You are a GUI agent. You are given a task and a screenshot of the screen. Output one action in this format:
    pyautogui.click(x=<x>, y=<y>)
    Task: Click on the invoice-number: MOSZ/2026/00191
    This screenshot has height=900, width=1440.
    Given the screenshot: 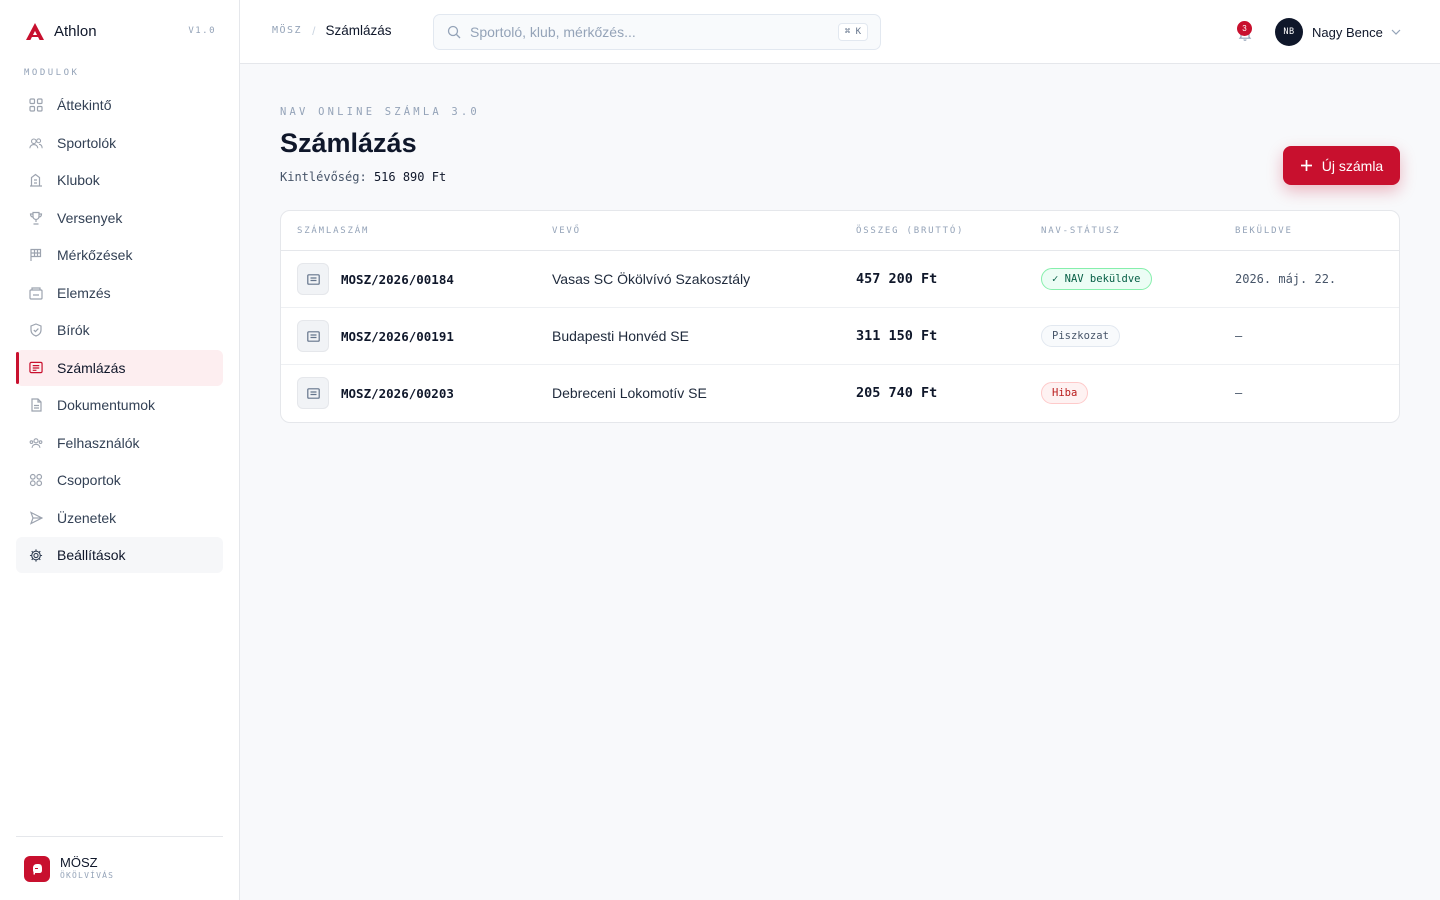 What is the action you would take?
    pyautogui.click(x=397, y=336)
    